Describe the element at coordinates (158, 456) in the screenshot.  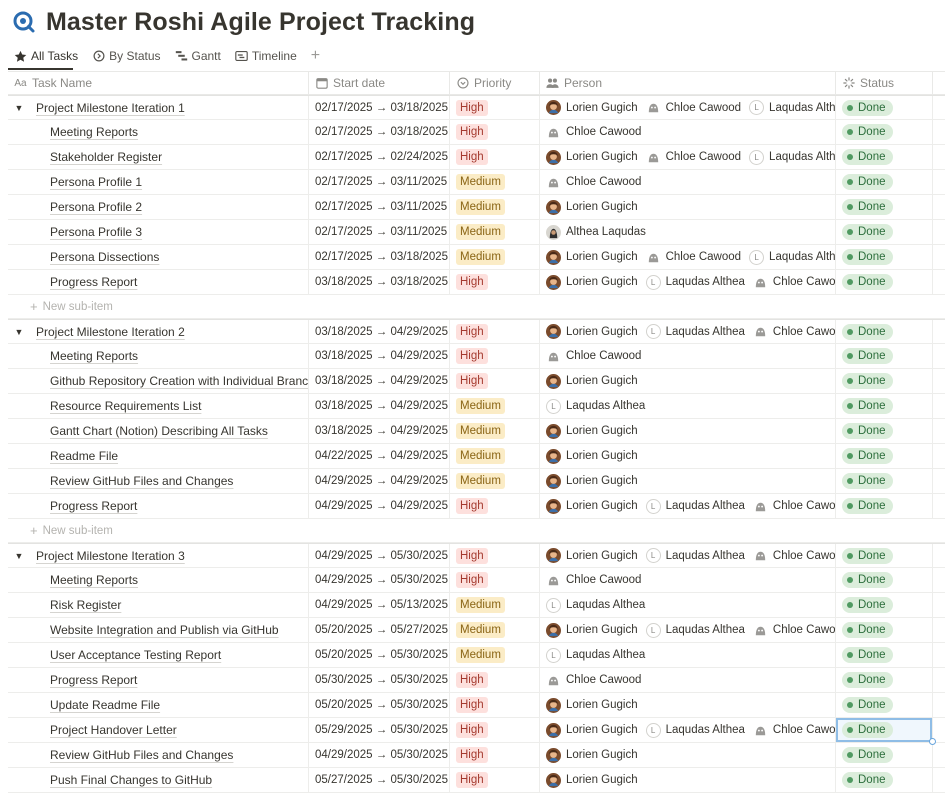
I see `task-name-cell: Readme File` at that location.